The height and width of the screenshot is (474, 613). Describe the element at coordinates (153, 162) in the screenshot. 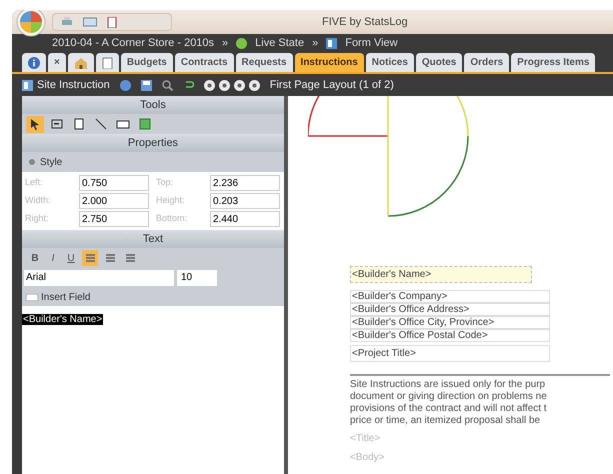

I see `style-button: Style` at that location.